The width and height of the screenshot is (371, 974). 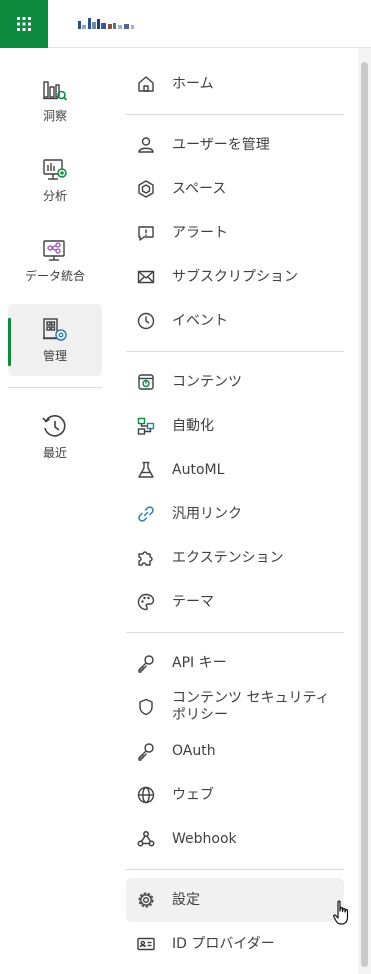 I want to click on rail-label-insights: 洞察, so click(x=54, y=116).